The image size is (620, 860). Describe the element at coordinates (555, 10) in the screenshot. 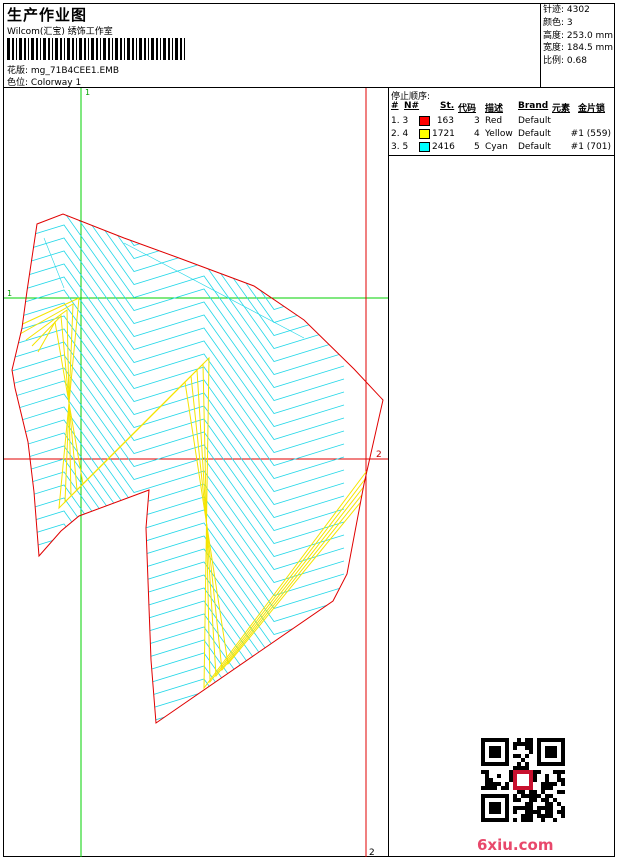

I see `stat-label: 针迹:` at that location.